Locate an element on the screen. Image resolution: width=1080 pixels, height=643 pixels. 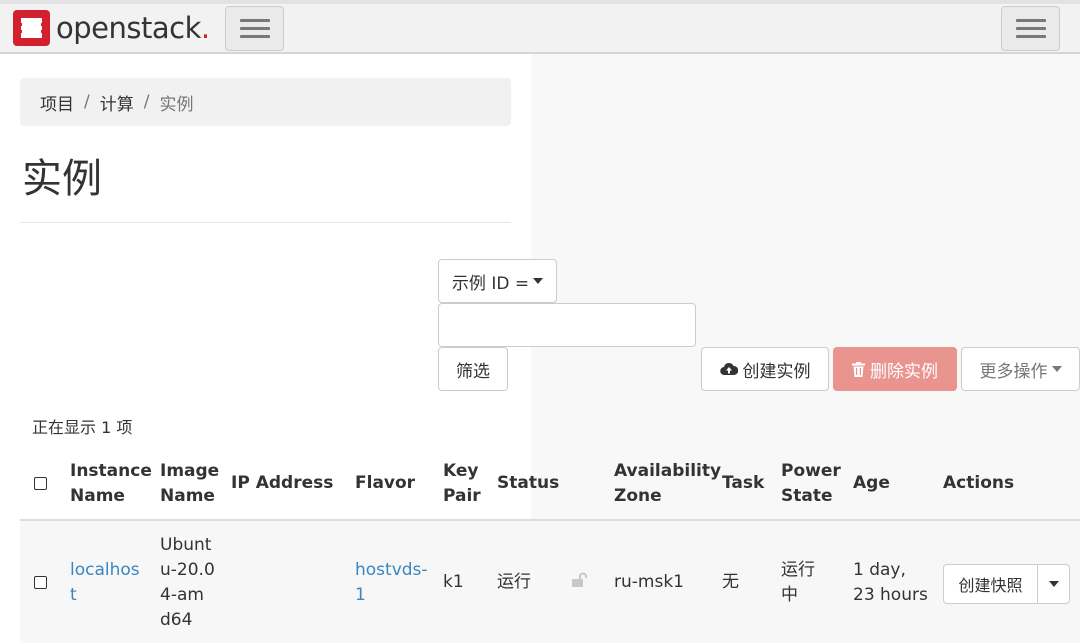
more-actions-label: 更多操作 is located at coordinates (1013, 371).